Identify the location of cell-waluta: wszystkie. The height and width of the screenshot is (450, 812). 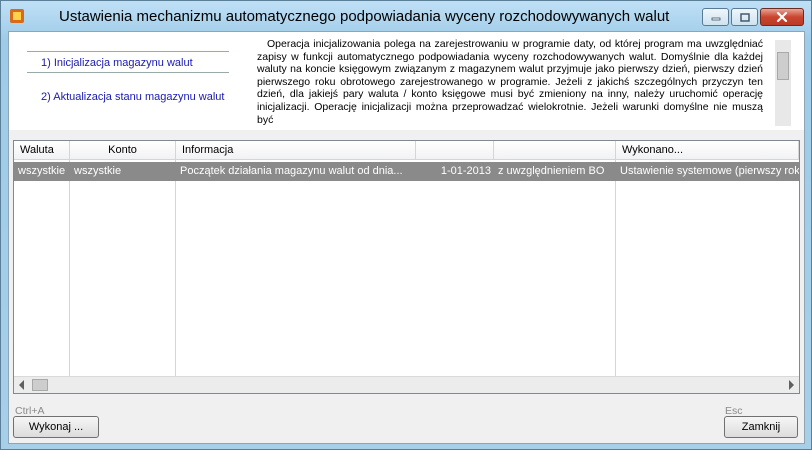
(42, 171).